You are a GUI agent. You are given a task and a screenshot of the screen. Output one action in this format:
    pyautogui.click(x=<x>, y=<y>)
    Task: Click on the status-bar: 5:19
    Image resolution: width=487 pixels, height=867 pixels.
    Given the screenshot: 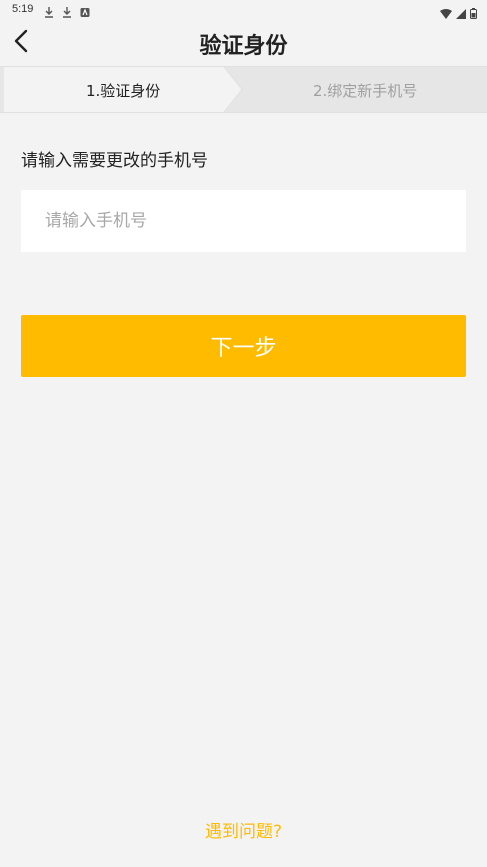 What is the action you would take?
    pyautogui.click(x=243, y=10)
    